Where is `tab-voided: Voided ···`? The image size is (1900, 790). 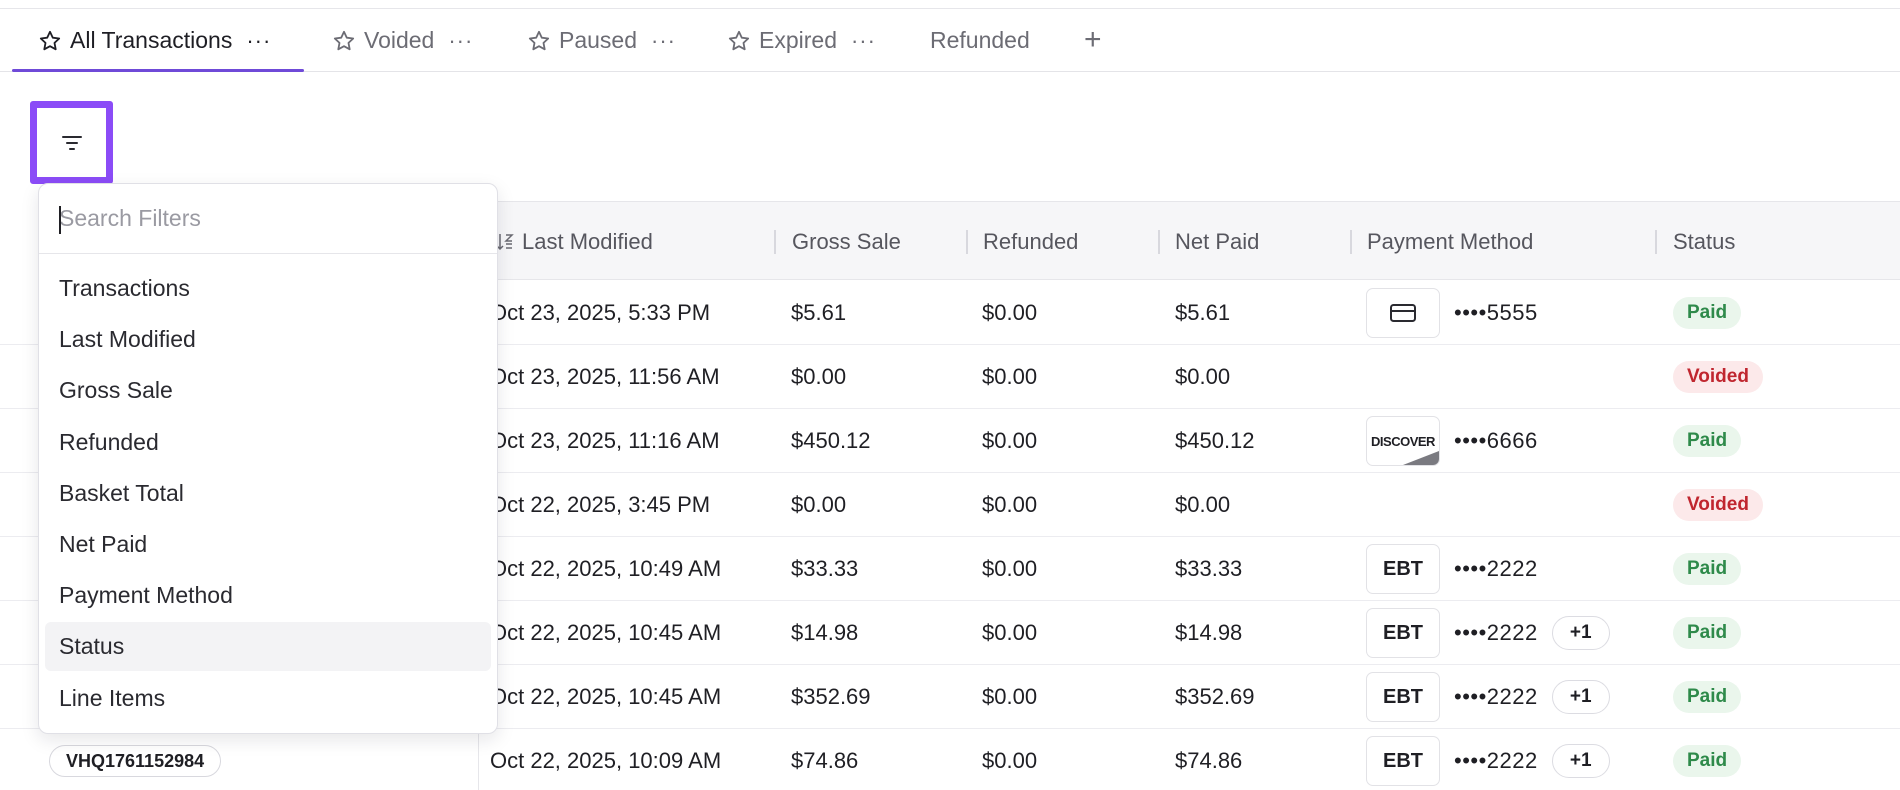 tab-voided: Voided ··· is located at coordinates (402, 40).